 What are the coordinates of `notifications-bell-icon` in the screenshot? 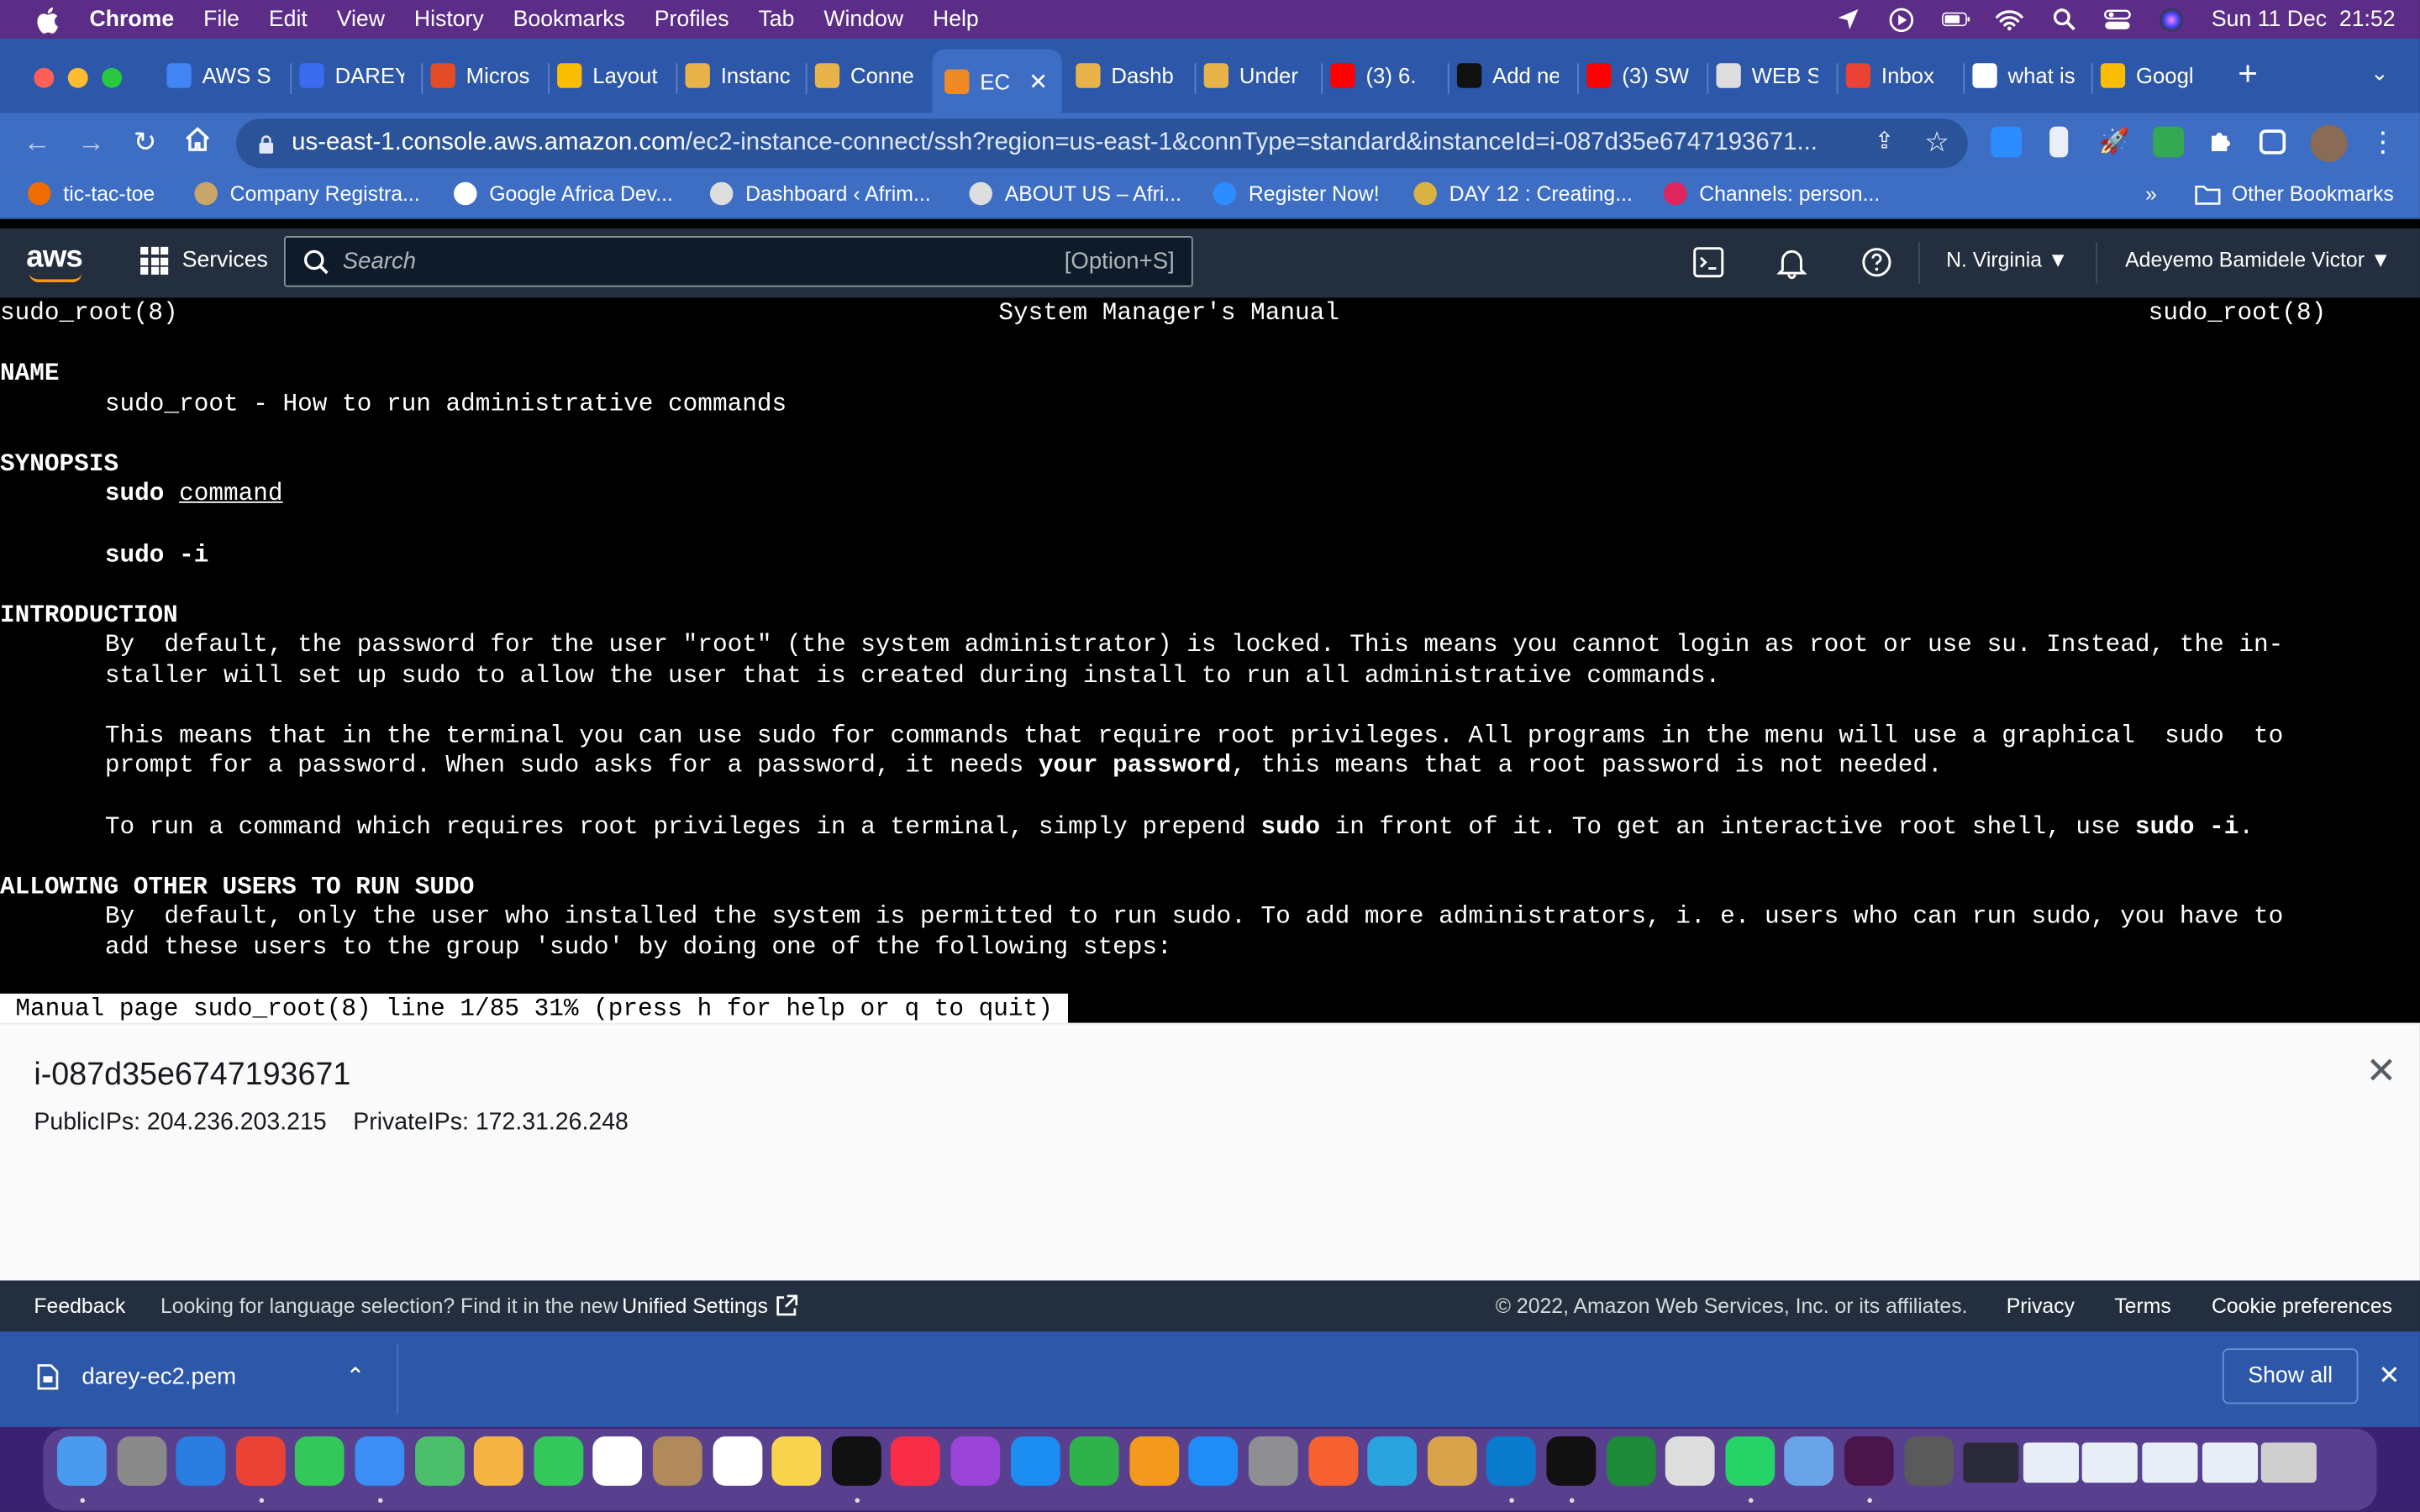 It's located at (1792, 262).